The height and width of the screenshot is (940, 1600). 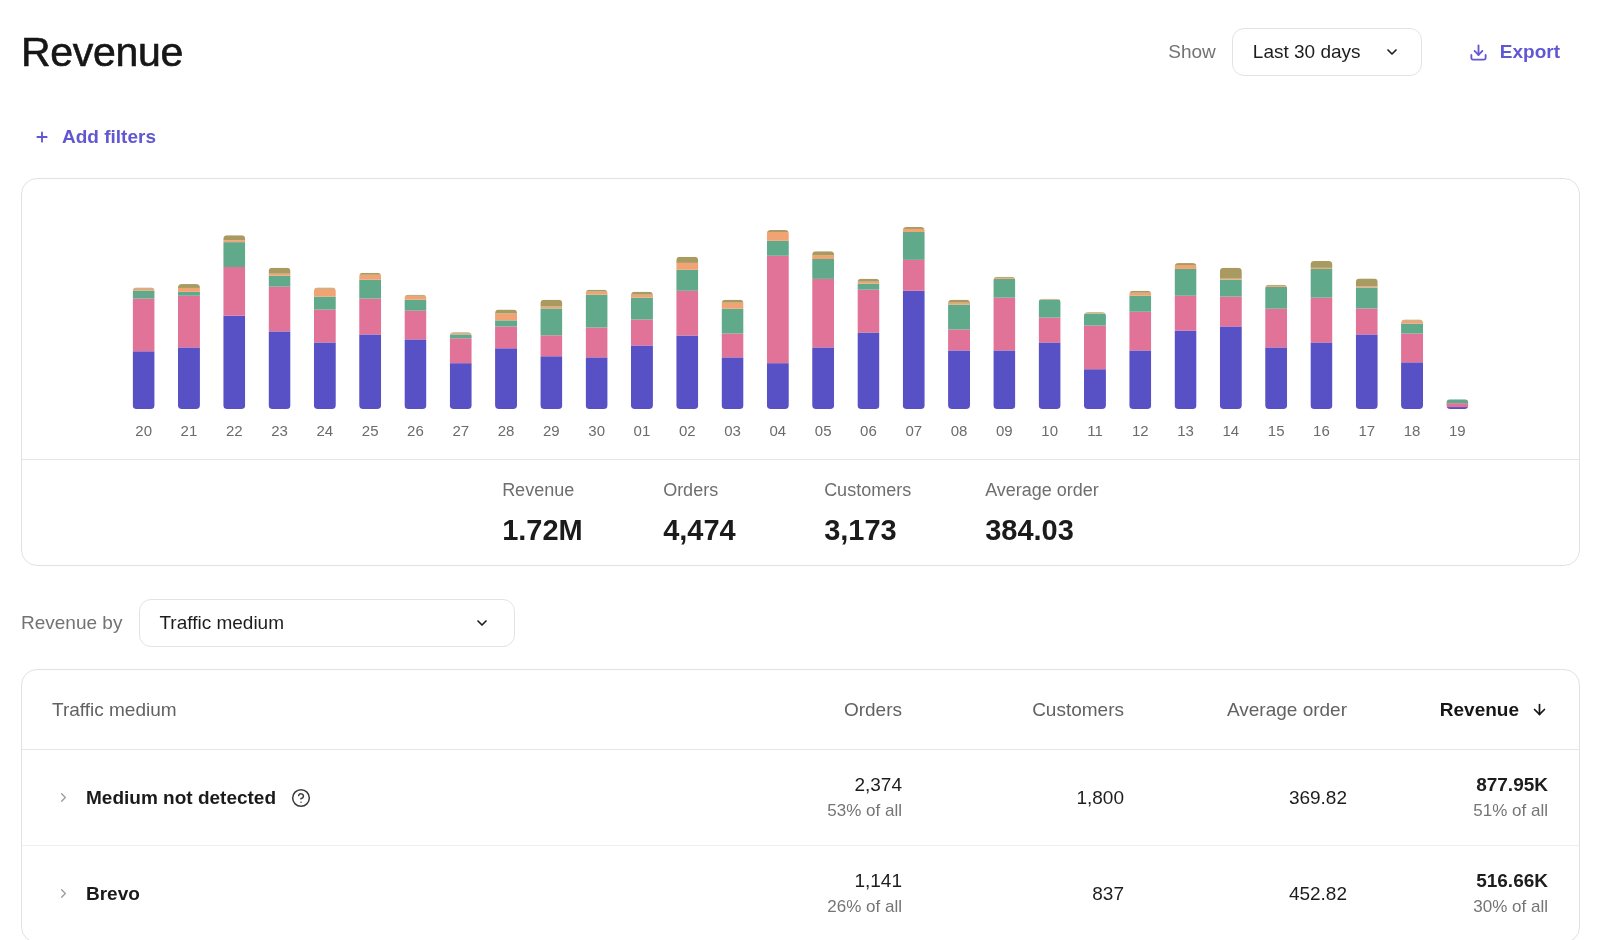 I want to click on revenue-value: 877.95K, so click(x=1512, y=785).